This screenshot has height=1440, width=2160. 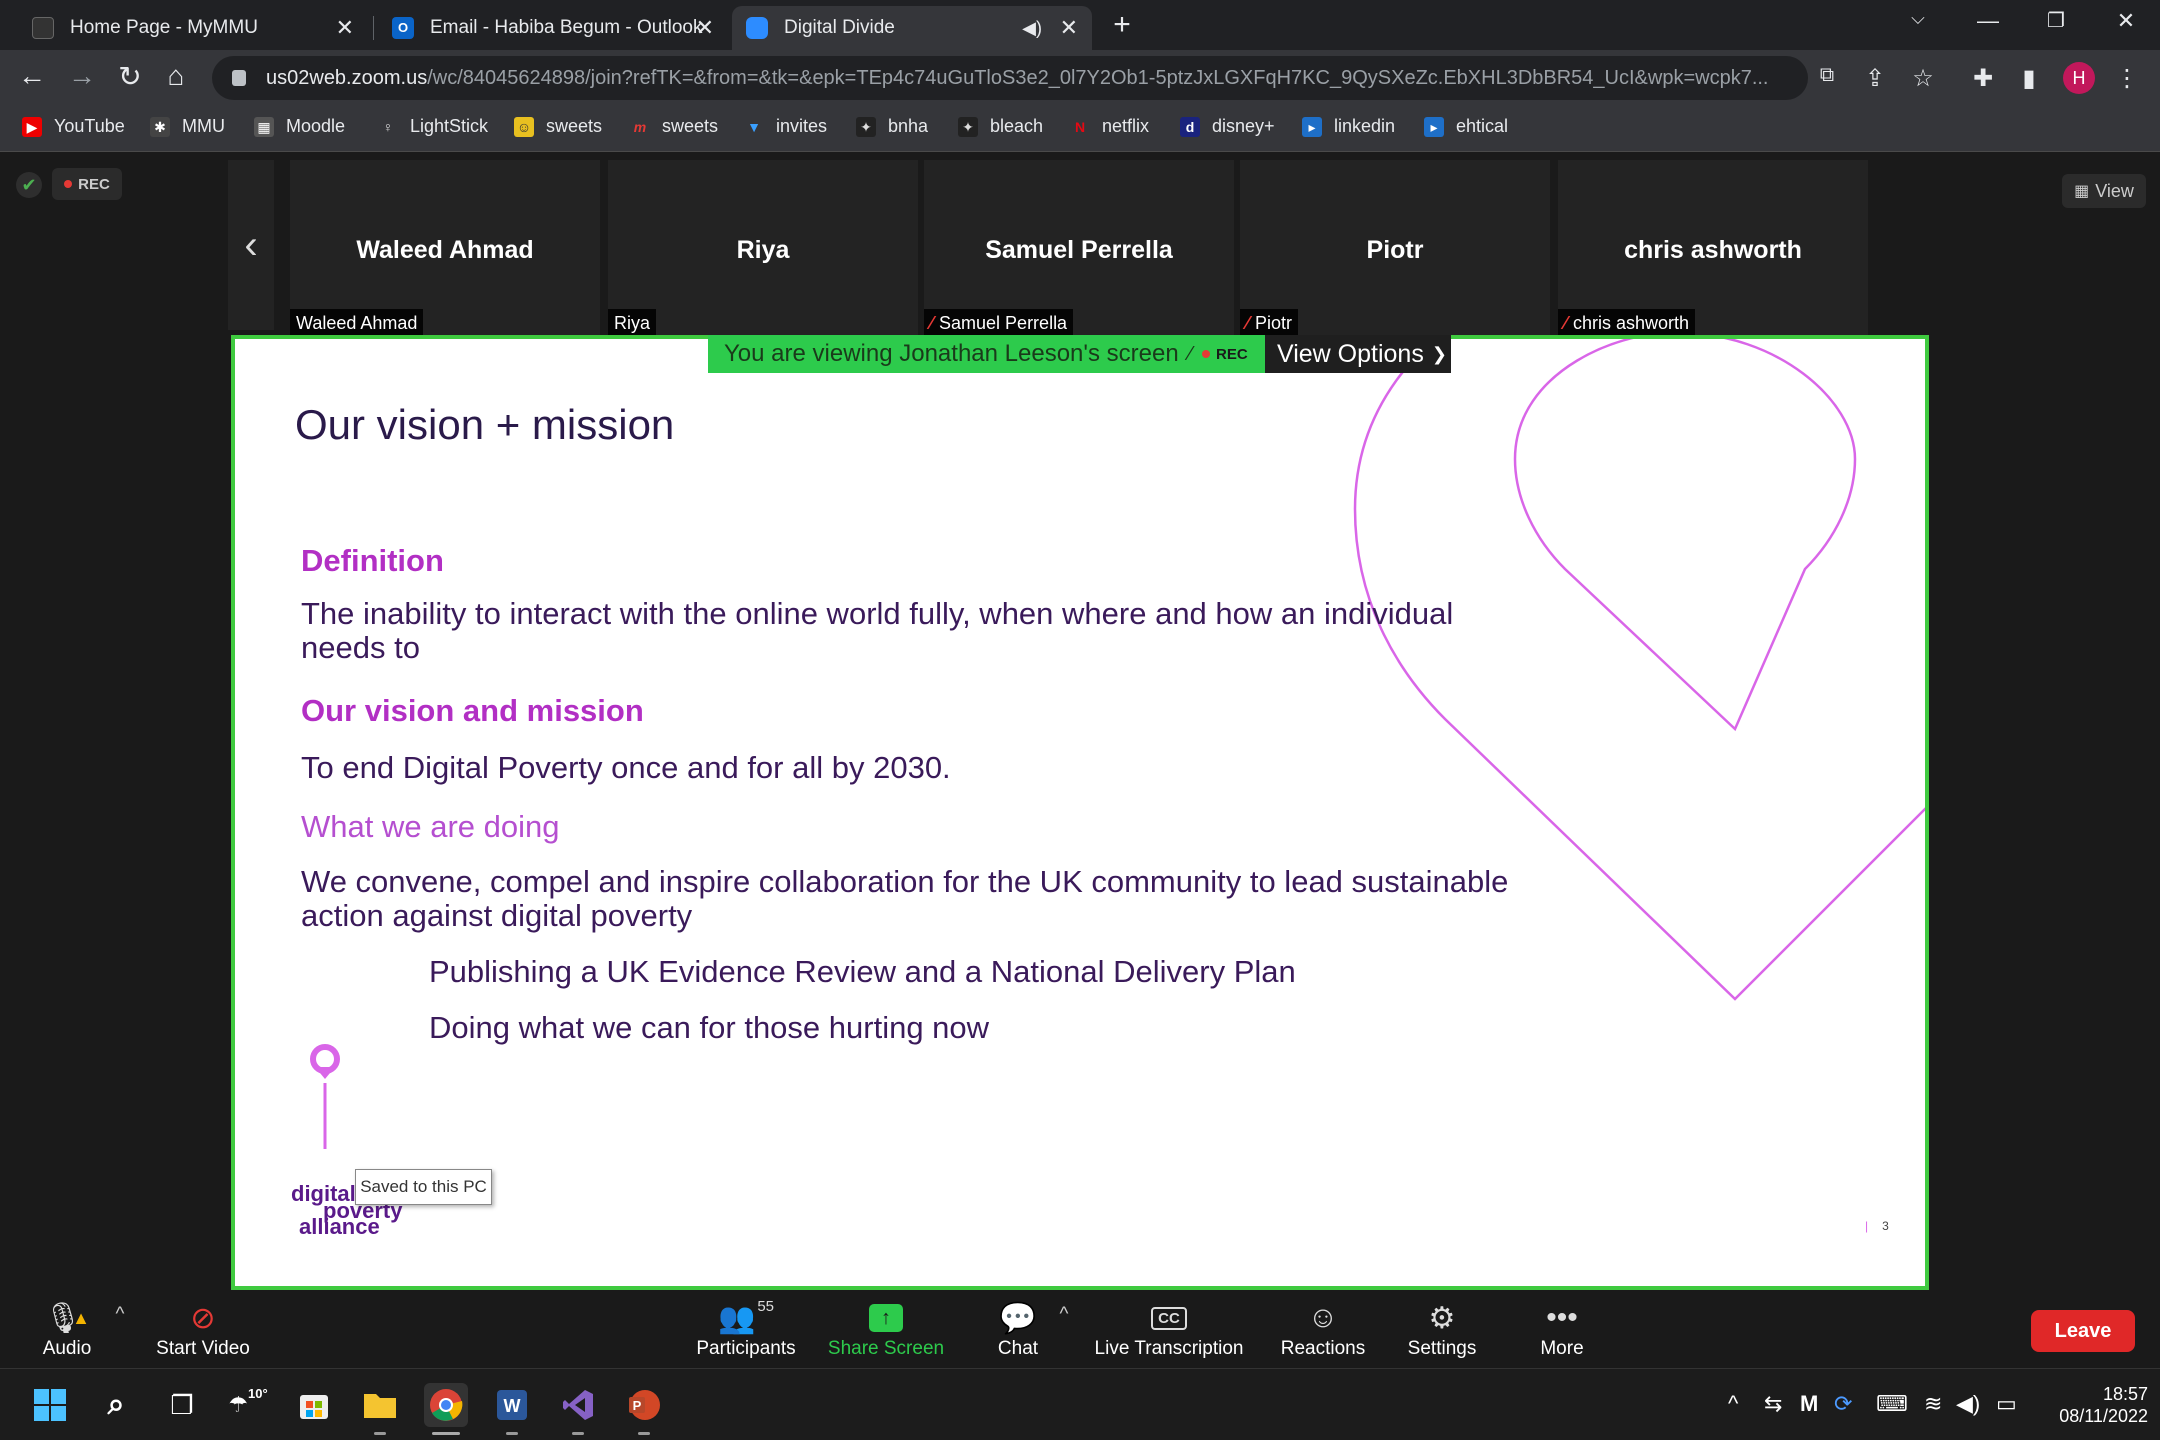 What do you see at coordinates (2104, 191) in the screenshot?
I see `view-button: ▦ View` at bounding box center [2104, 191].